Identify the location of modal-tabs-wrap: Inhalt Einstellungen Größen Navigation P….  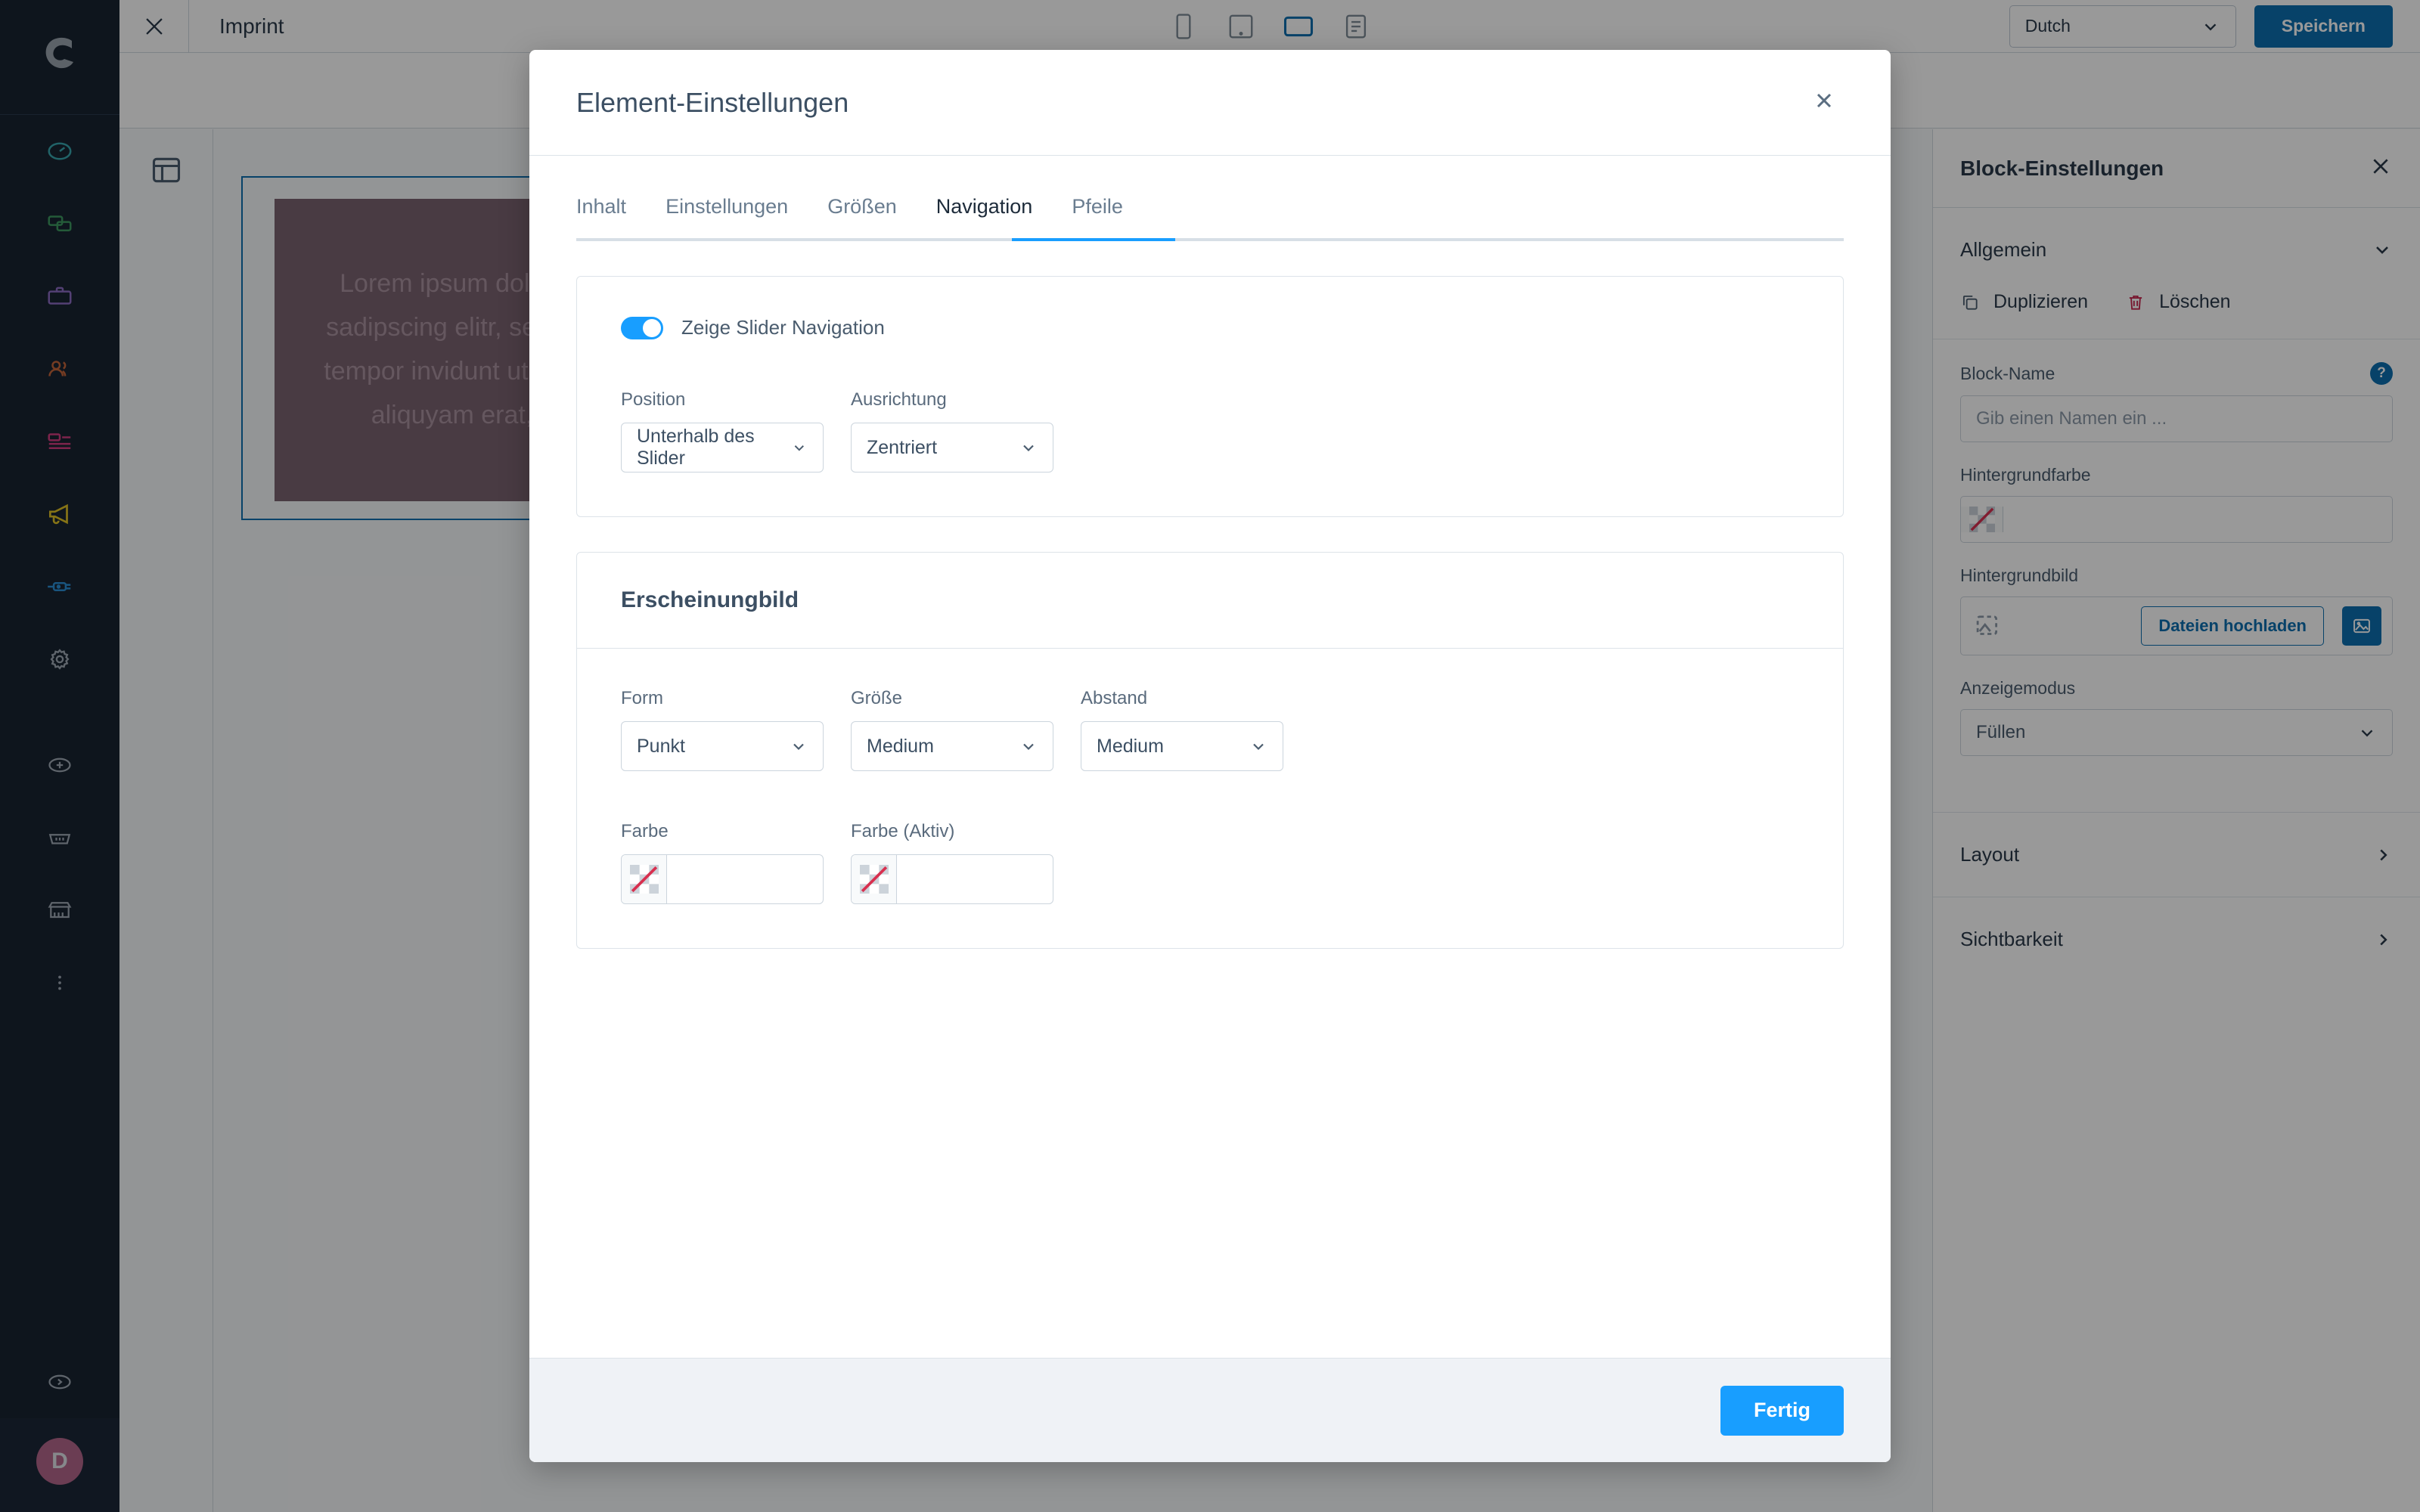
(1210, 198).